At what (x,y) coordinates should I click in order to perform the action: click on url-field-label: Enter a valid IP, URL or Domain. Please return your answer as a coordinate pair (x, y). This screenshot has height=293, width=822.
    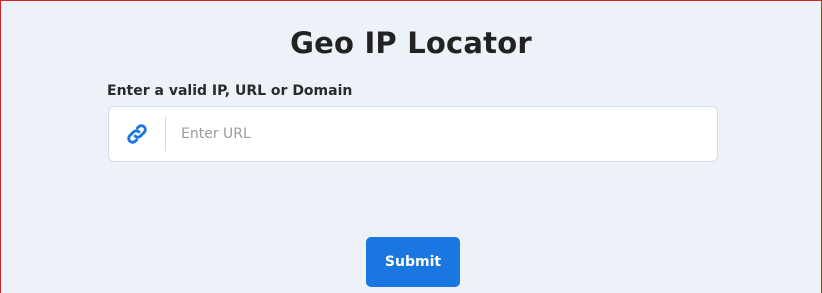
    Looking at the image, I should click on (230, 91).